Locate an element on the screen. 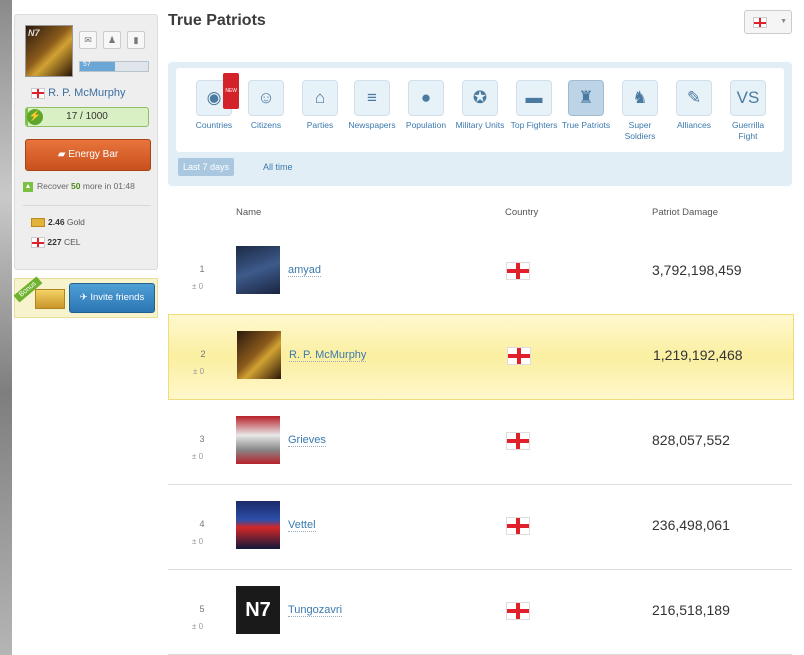 The height and width of the screenshot is (655, 804). soldier-icon: ♞ is located at coordinates (640, 98).